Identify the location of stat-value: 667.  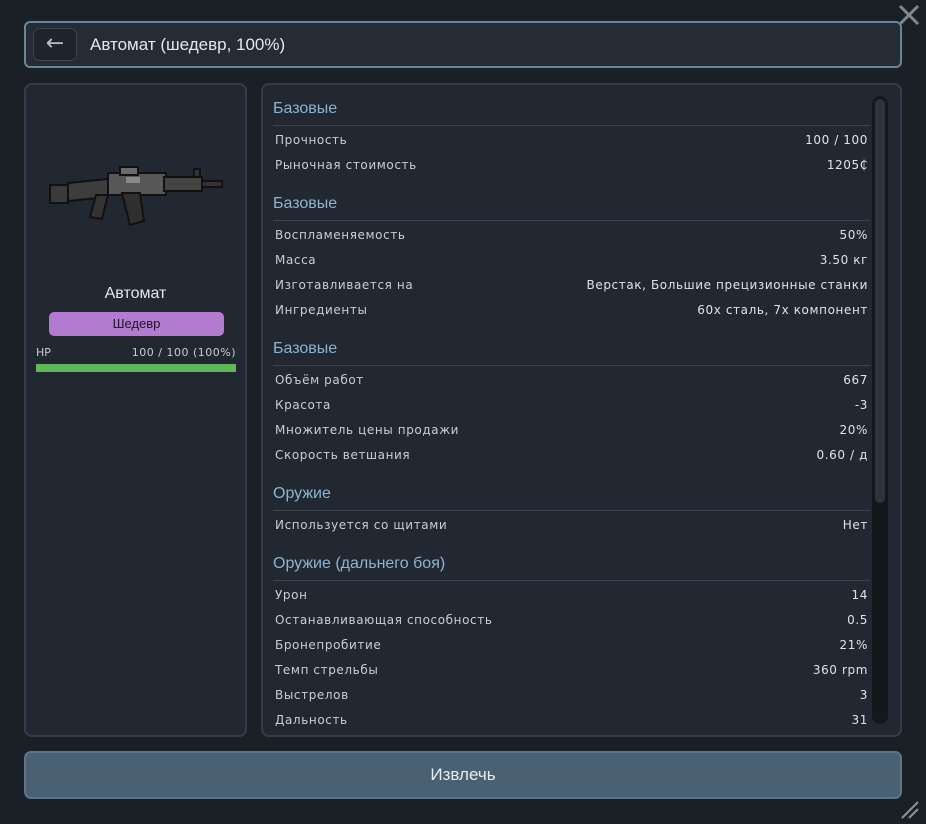
(855, 380).